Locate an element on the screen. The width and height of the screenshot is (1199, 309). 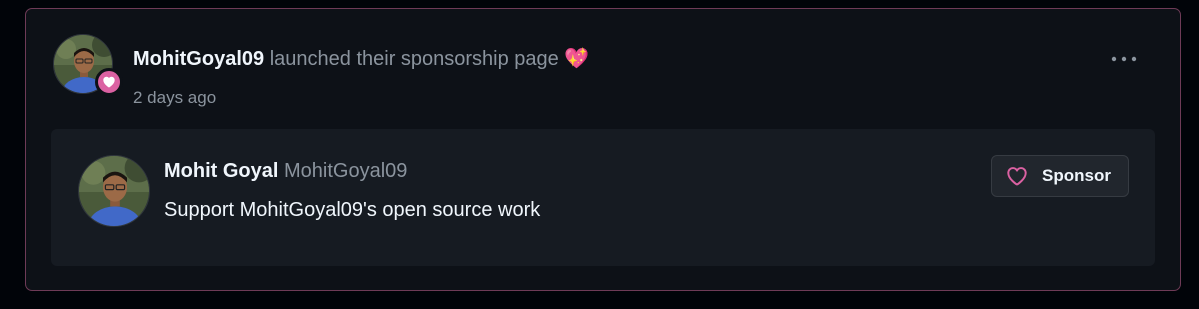
more-options-button is located at coordinates (1124, 59).